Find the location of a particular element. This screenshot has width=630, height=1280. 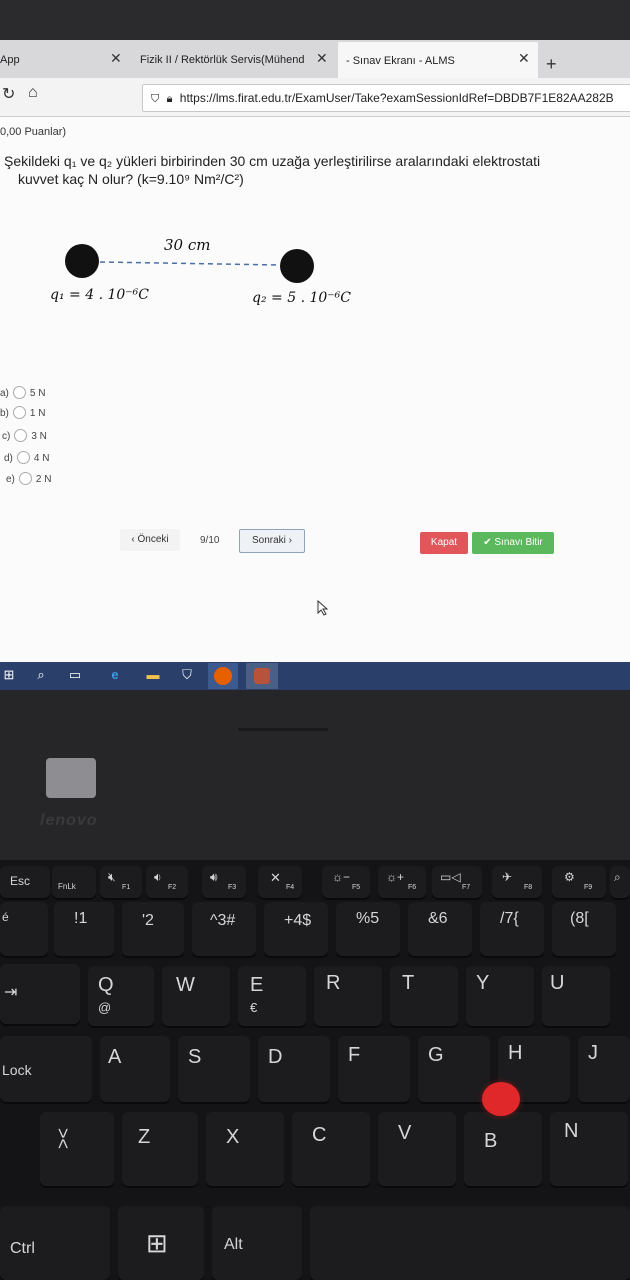

tab-fizik: Fizik II / Rektörlük Servis(Mühend is located at coordinates (225, 60).